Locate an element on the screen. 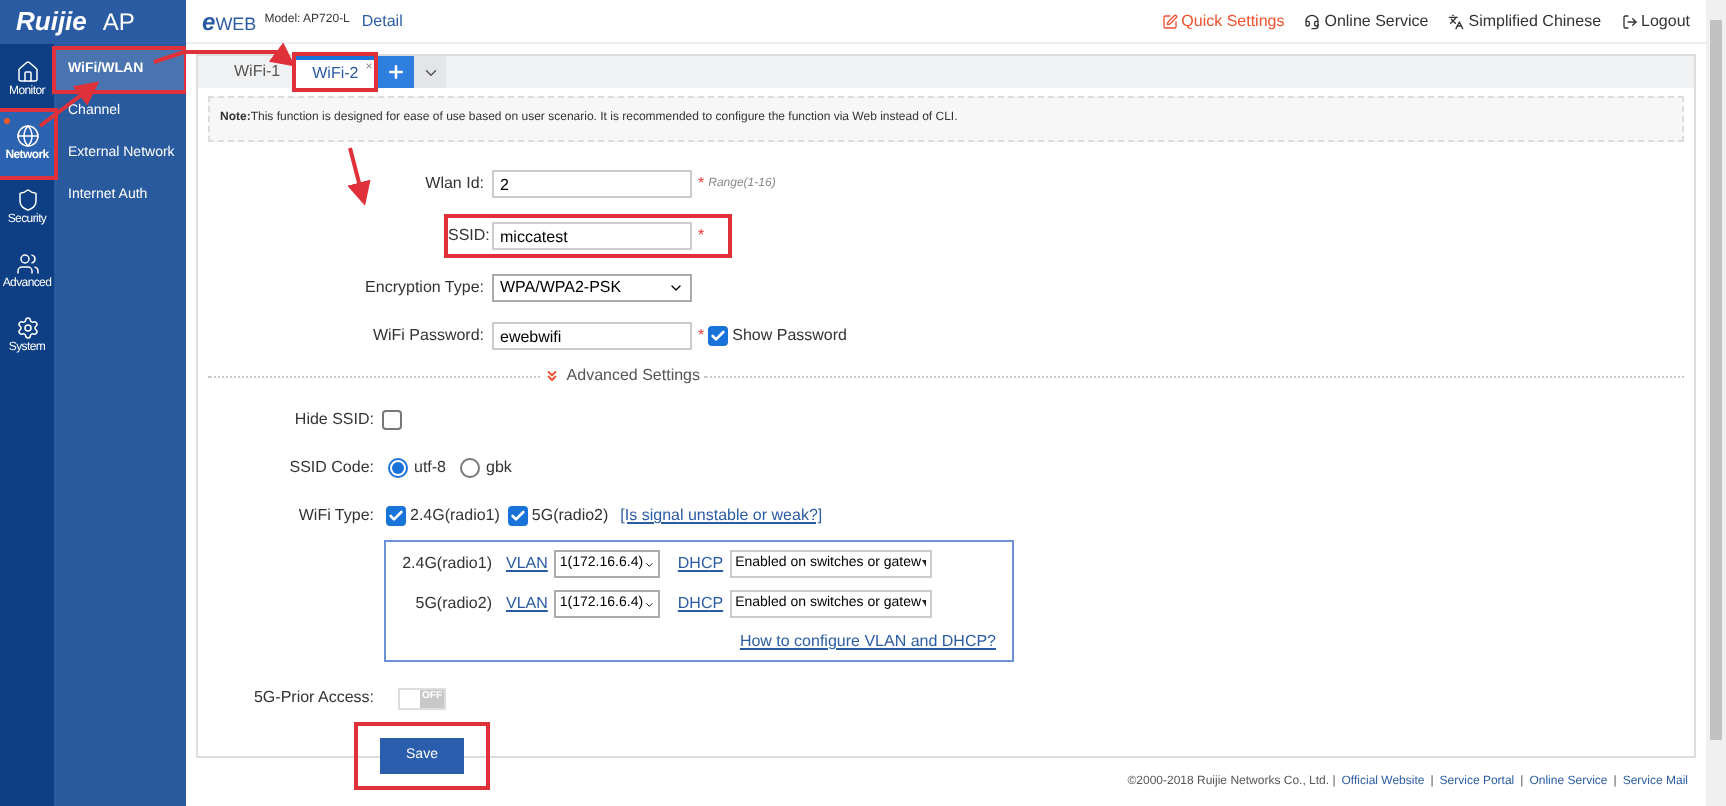 The height and width of the screenshot is (806, 1726). signal-help-link: [Is signal unstable or weak?] is located at coordinates (721, 516).